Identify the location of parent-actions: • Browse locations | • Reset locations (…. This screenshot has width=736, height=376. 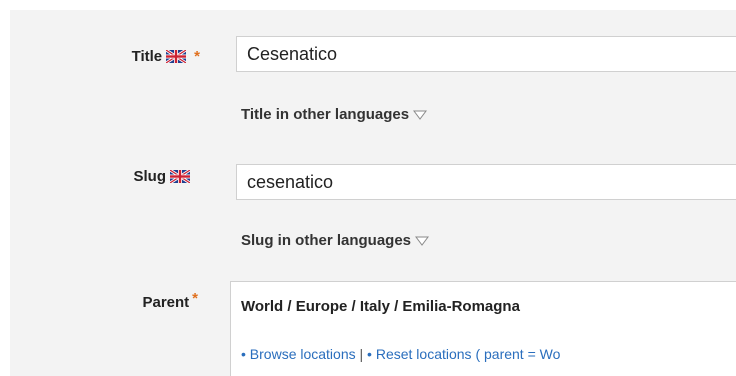
(400, 354).